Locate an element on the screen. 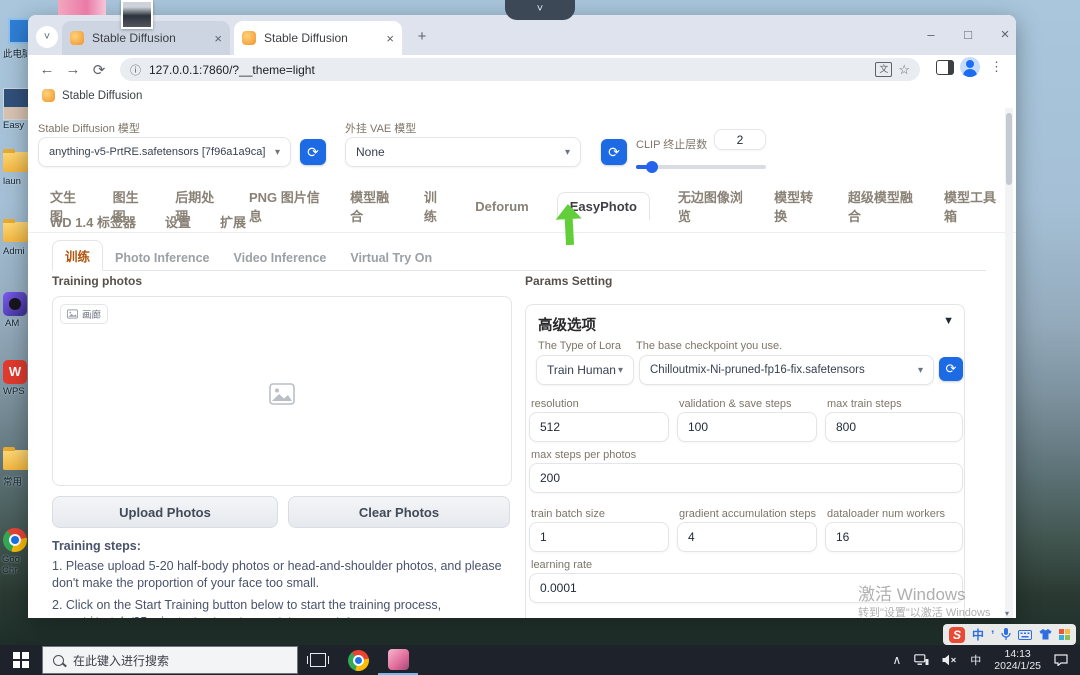 This screenshot has width=1080, height=675. screen-pull-tab: ˅ is located at coordinates (540, 10).